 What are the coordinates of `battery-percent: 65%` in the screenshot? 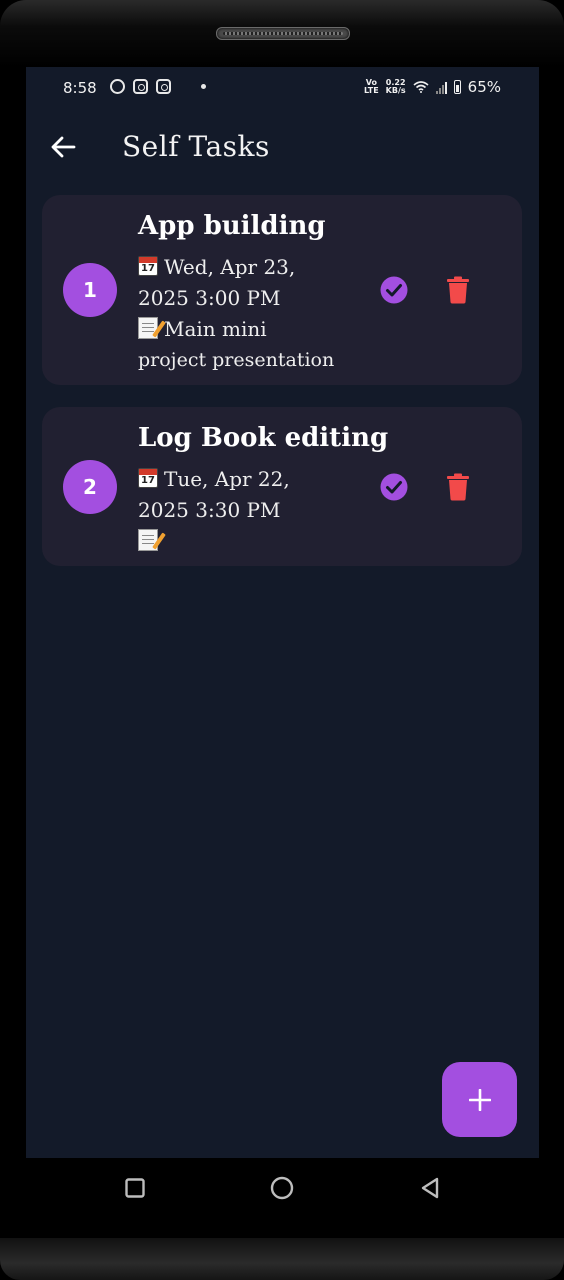 It's located at (484, 87).